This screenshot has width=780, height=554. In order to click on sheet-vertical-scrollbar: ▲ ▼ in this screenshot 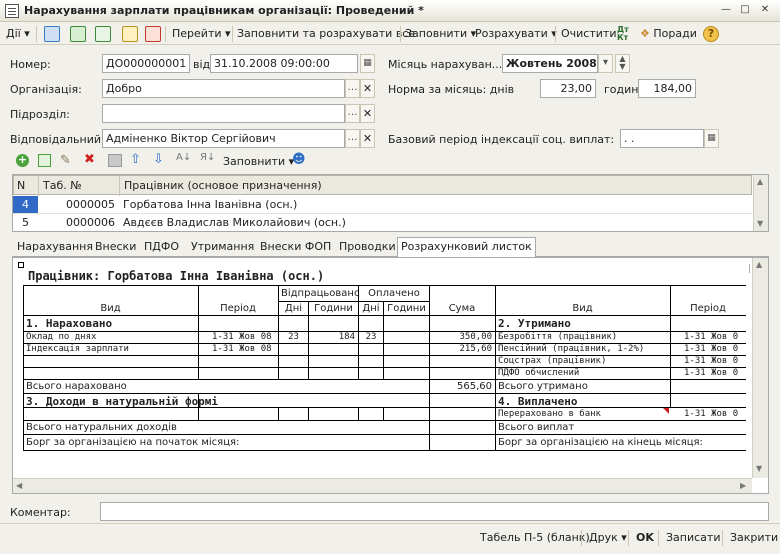, I will do `click(760, 368)`.